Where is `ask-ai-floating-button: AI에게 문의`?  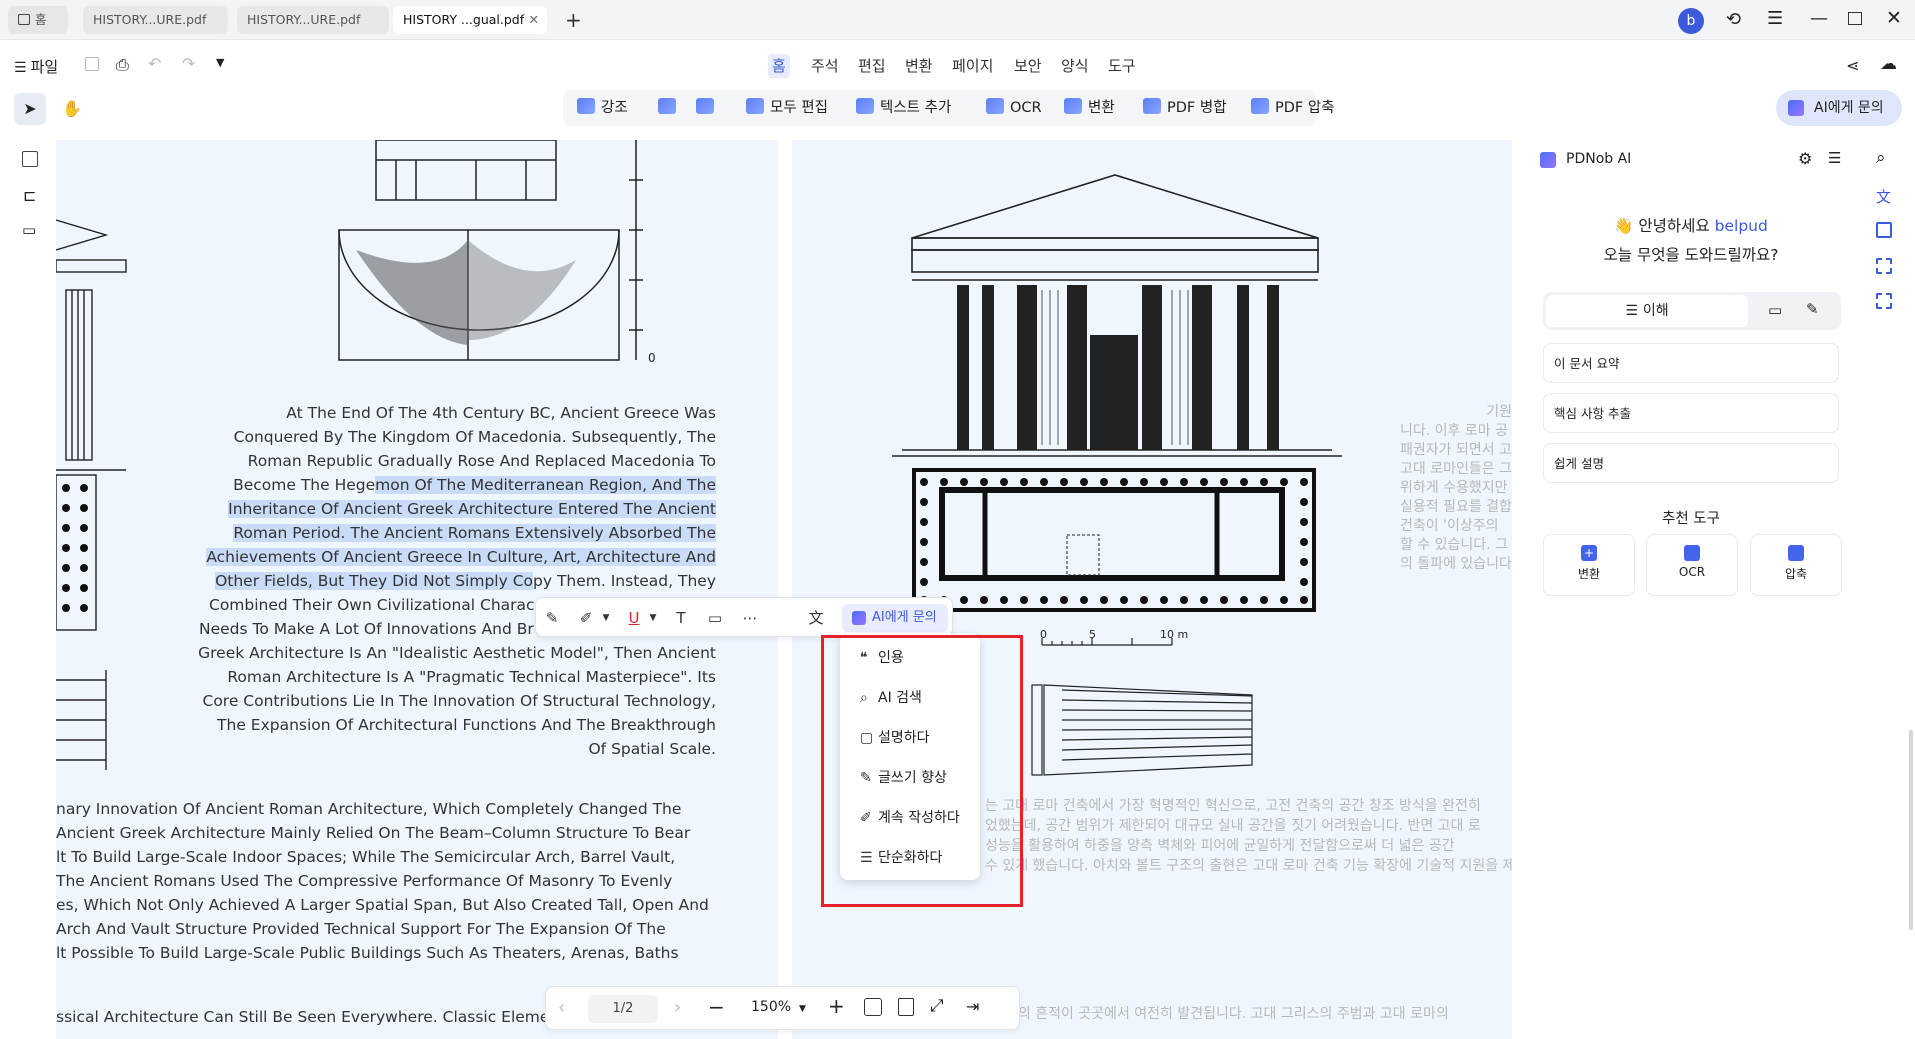
ask-ai-floating-button: AI에게 문의 is located at coordinates (895, 618).